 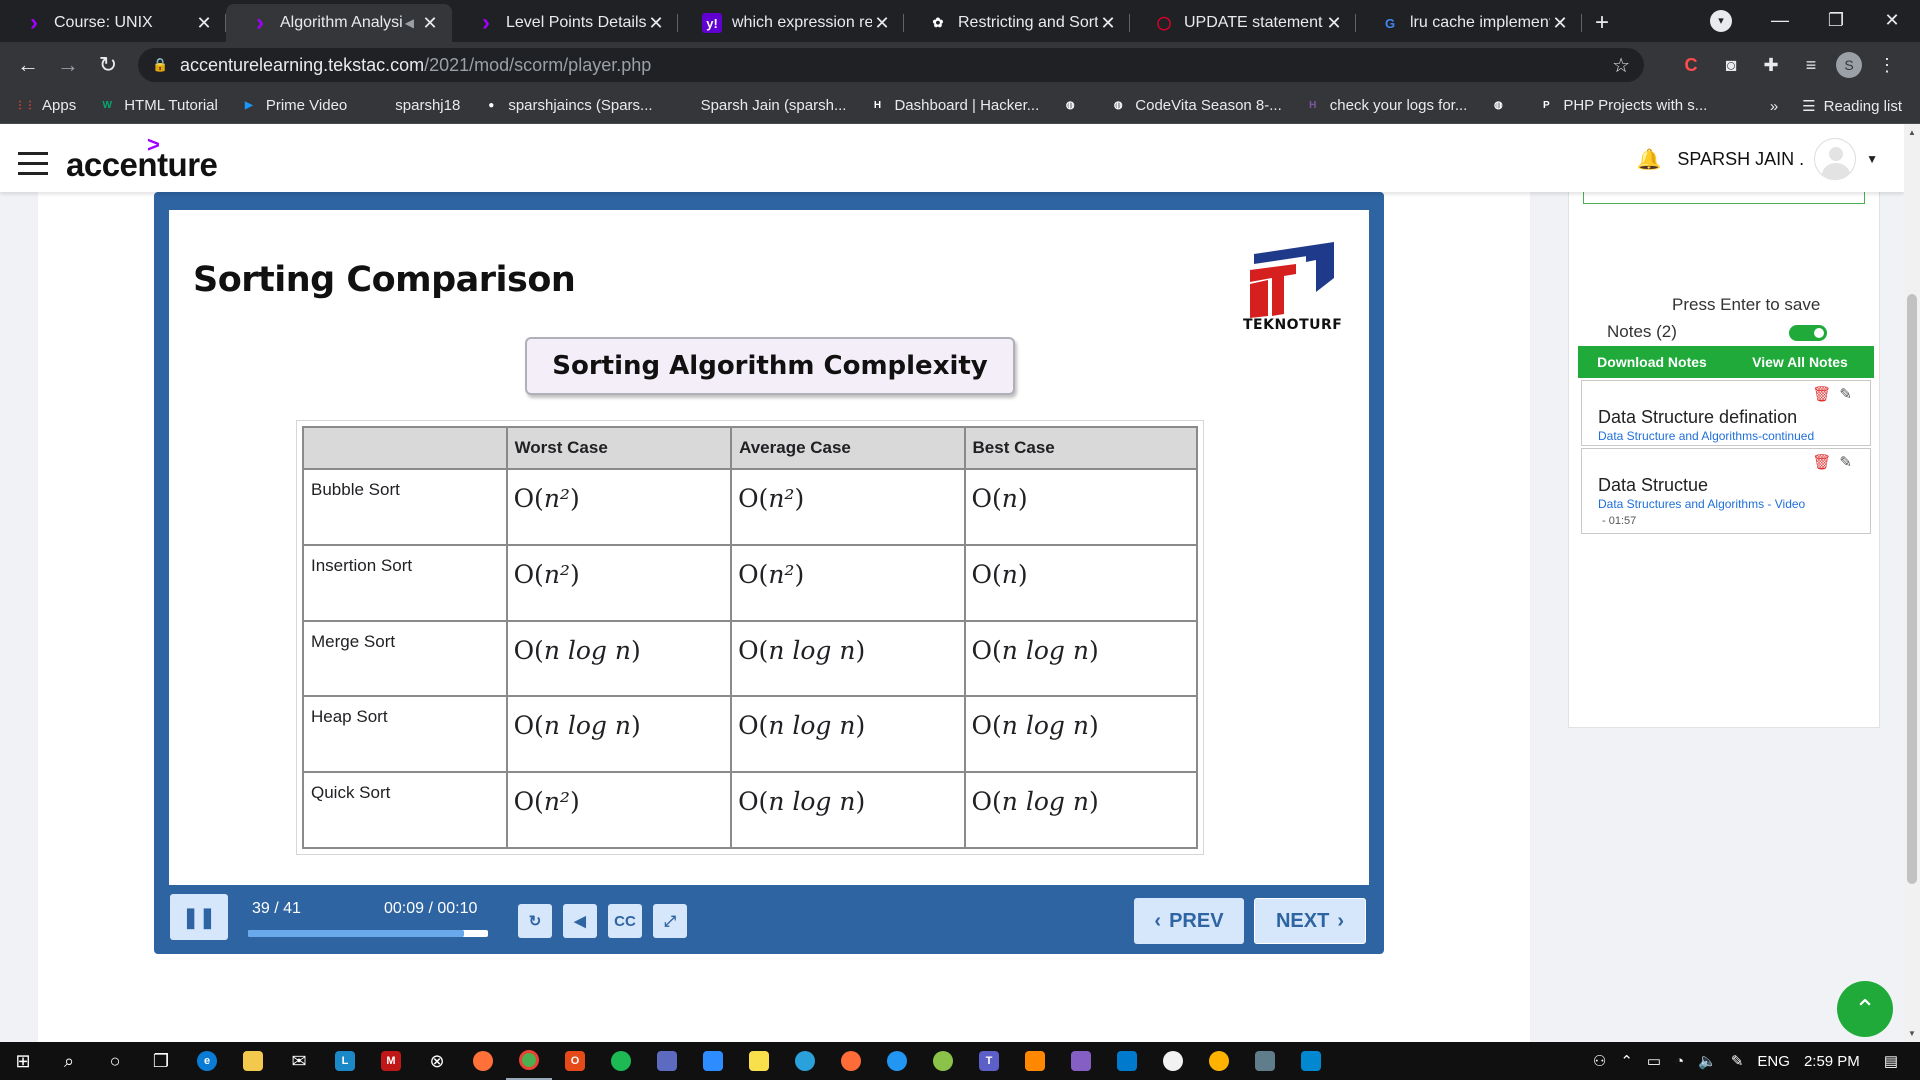 What do you see at coordinates (1602, 23) in the screenshot?
I see `new-tab-button: +` at bounding box center [1602, 23].